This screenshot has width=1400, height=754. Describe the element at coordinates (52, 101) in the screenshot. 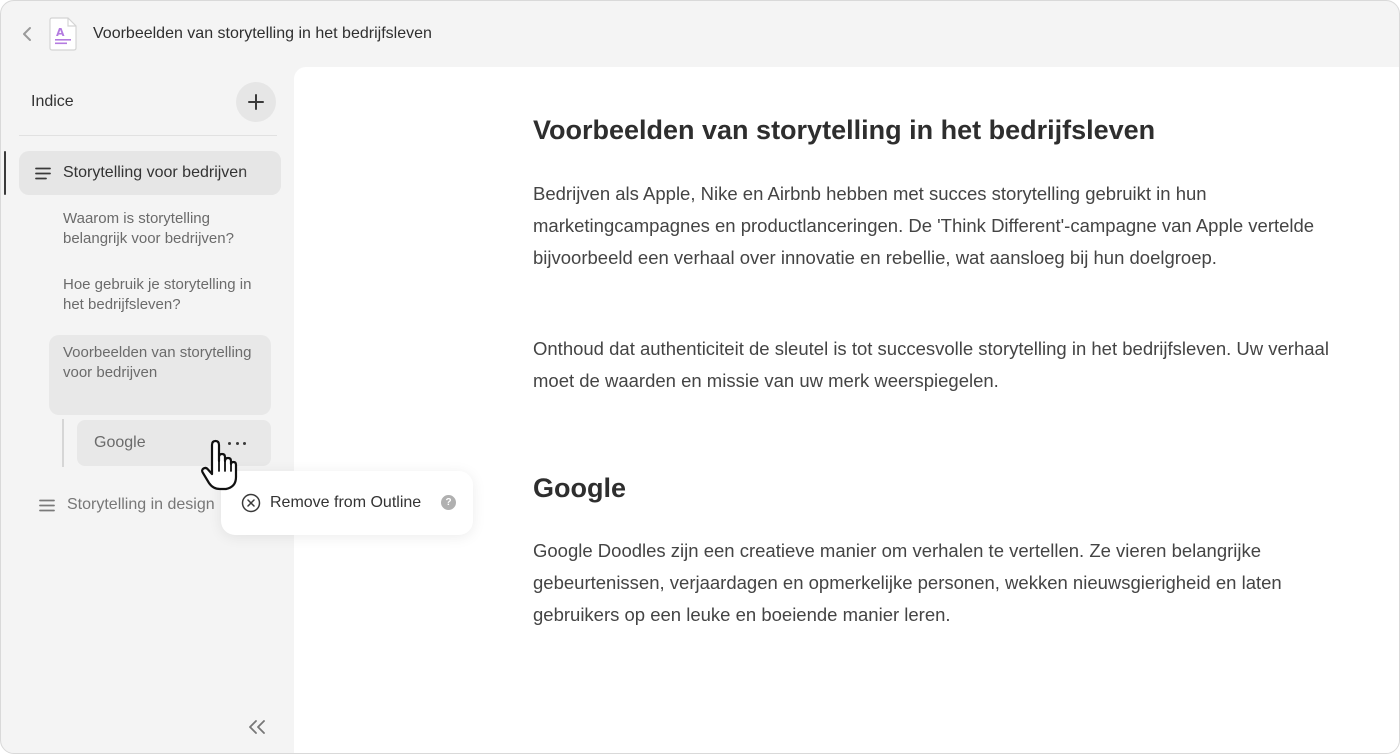

I see `outline-label: Indice` at that location.